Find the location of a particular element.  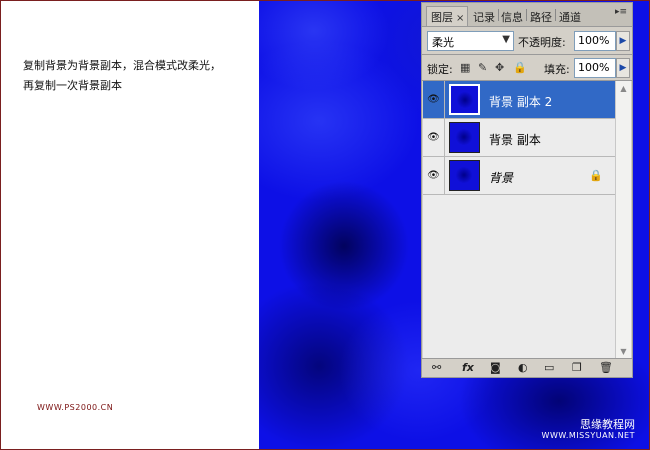

tab-layers-label: 图层 is located at coordinates (442, 17).